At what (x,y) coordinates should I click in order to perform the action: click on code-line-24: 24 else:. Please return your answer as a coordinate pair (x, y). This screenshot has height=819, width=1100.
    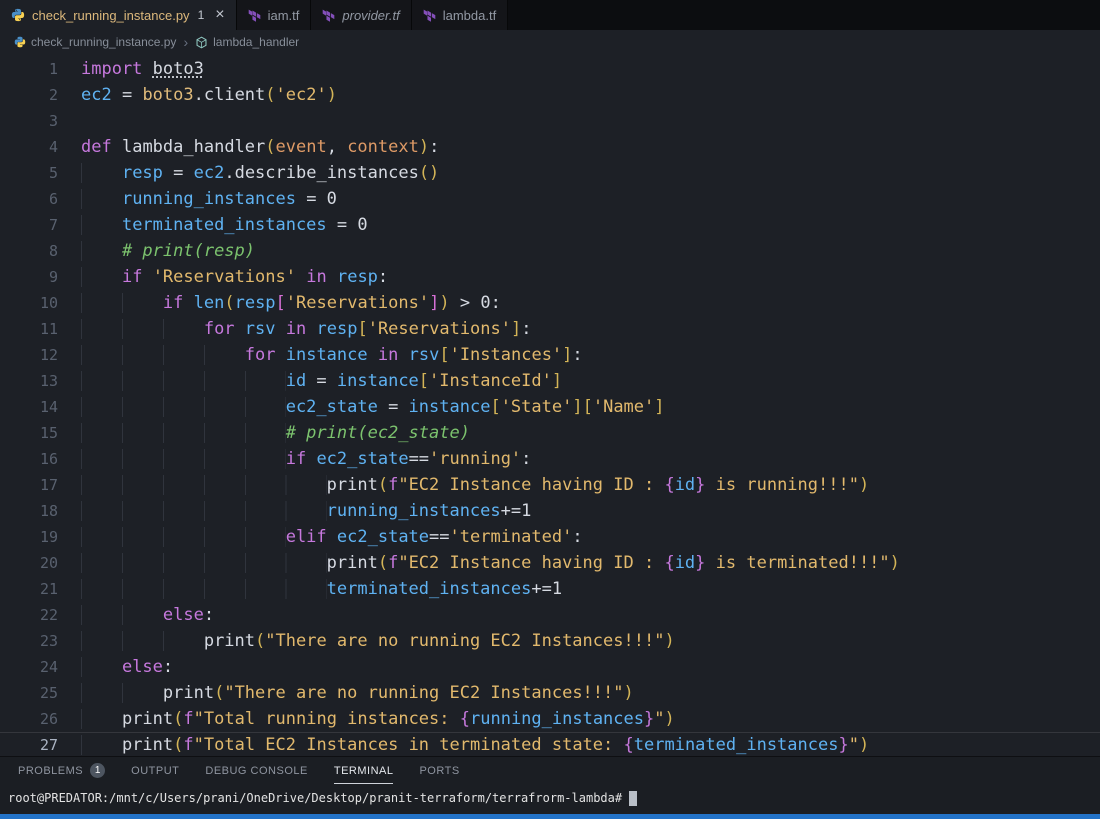
    Looking at the image, I should click on (550, 667).